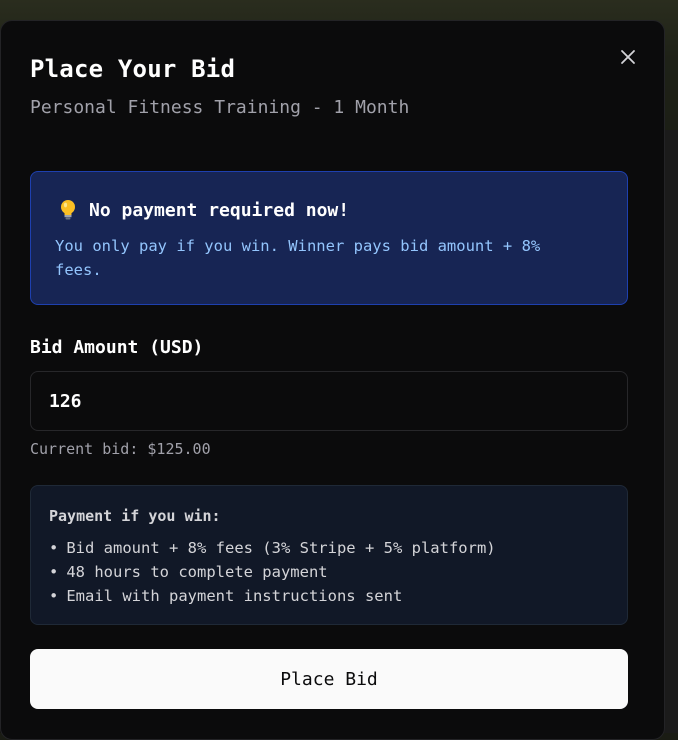 The height and width of the screenshot is (740, 678). I want to click on list-item: • 48 hours to complete payment, so click(188, 572).